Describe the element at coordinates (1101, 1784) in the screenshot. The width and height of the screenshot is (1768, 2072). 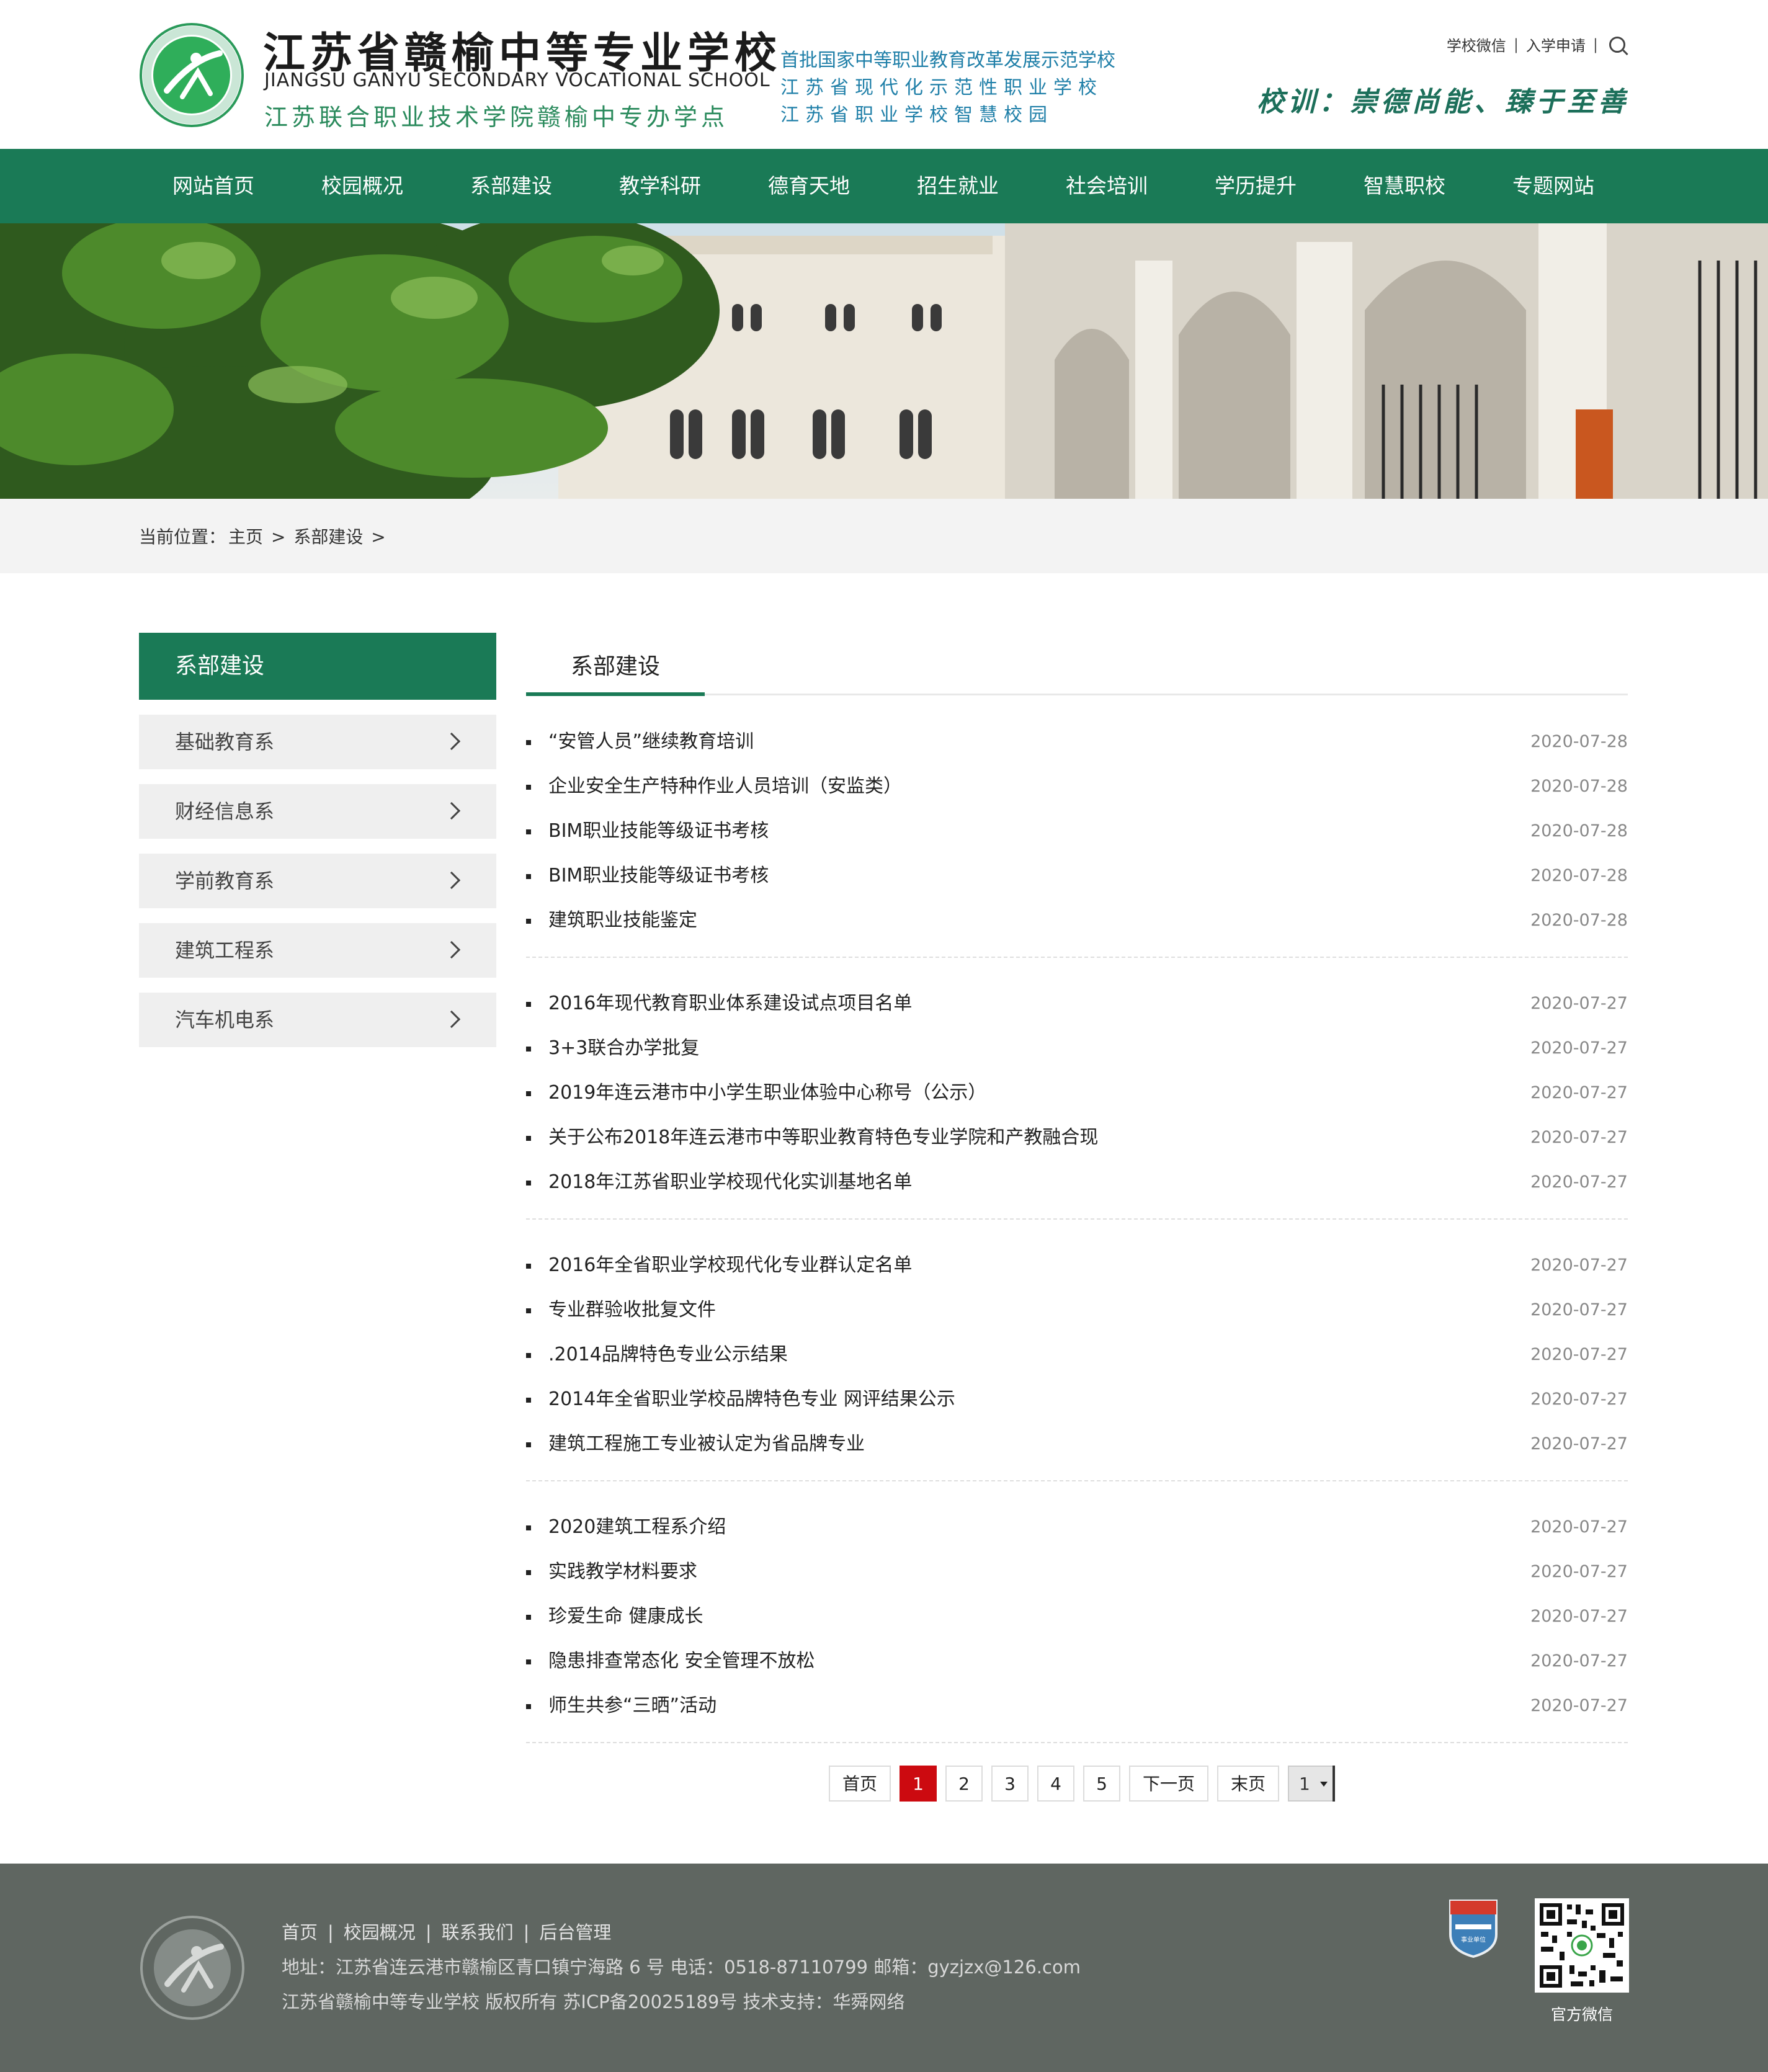
I see `pager-page-button: 5` at that location.